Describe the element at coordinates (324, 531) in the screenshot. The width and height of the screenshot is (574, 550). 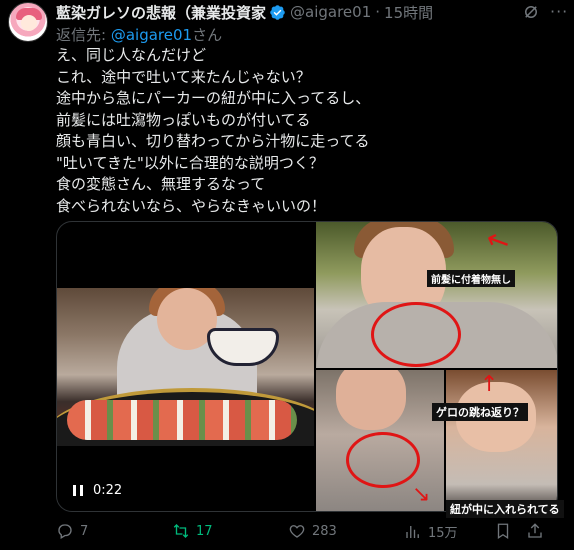
I see `like-count: 283` at that location.